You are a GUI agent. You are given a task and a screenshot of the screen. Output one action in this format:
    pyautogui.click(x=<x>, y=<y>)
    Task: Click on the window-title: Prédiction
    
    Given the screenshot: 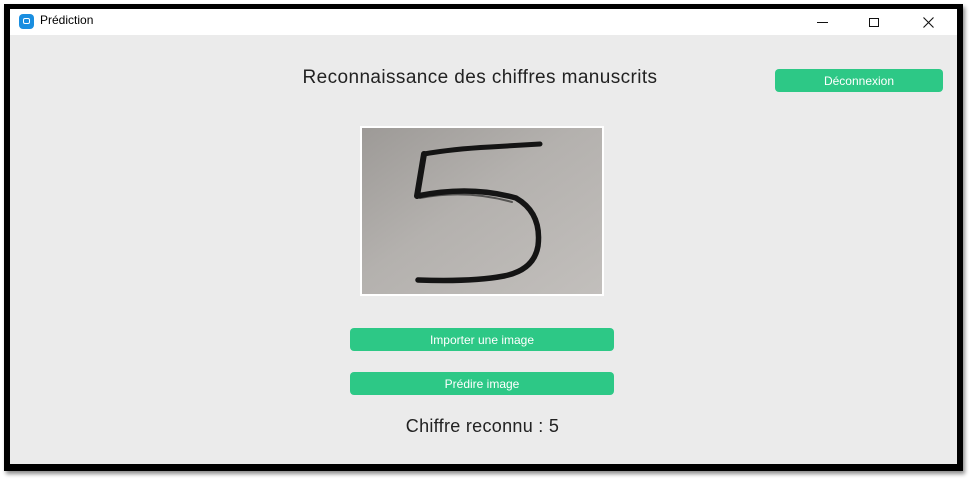 What is the action you would take?
    pyautogui.click(x=67, y=20)
    